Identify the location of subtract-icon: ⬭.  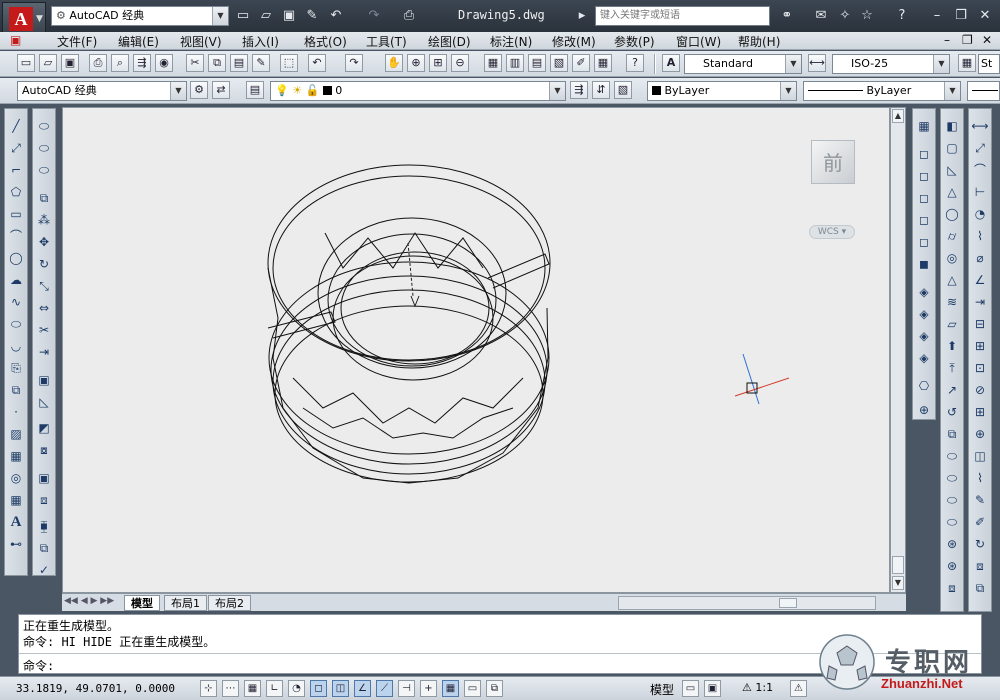
(952, 478).